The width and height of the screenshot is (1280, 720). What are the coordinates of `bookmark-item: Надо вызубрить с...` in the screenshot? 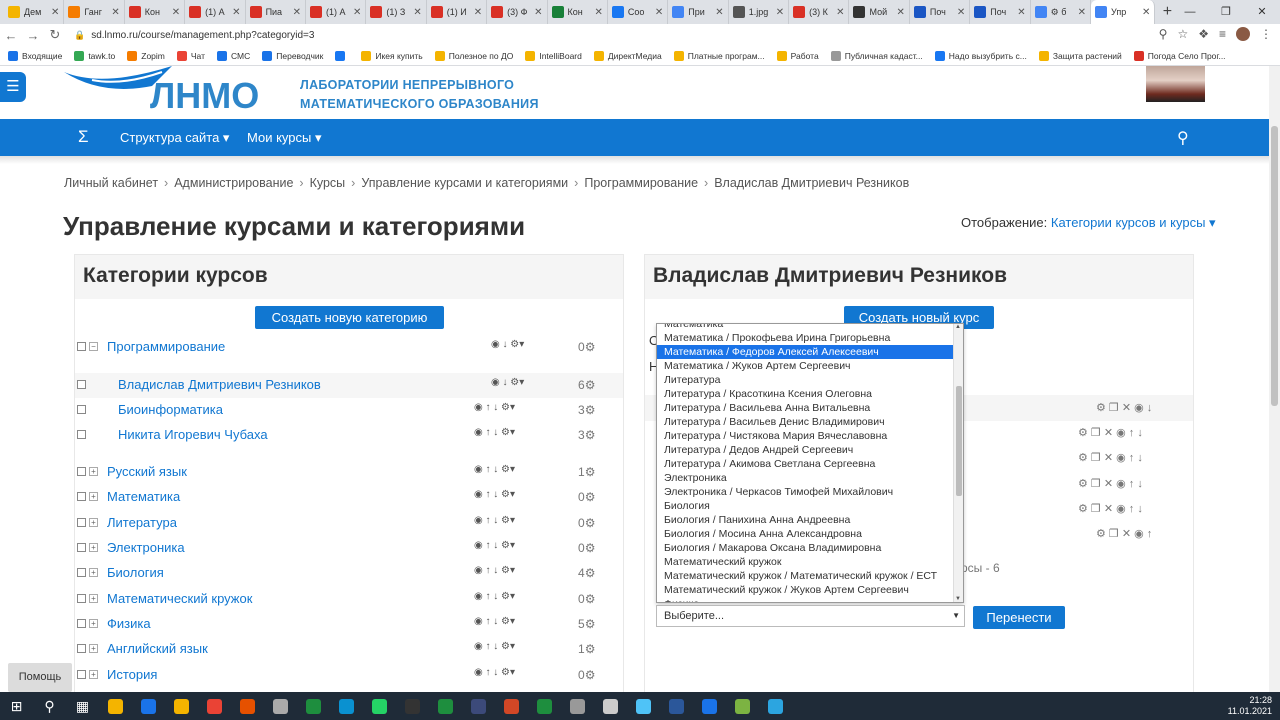 It's located at (980, 55).